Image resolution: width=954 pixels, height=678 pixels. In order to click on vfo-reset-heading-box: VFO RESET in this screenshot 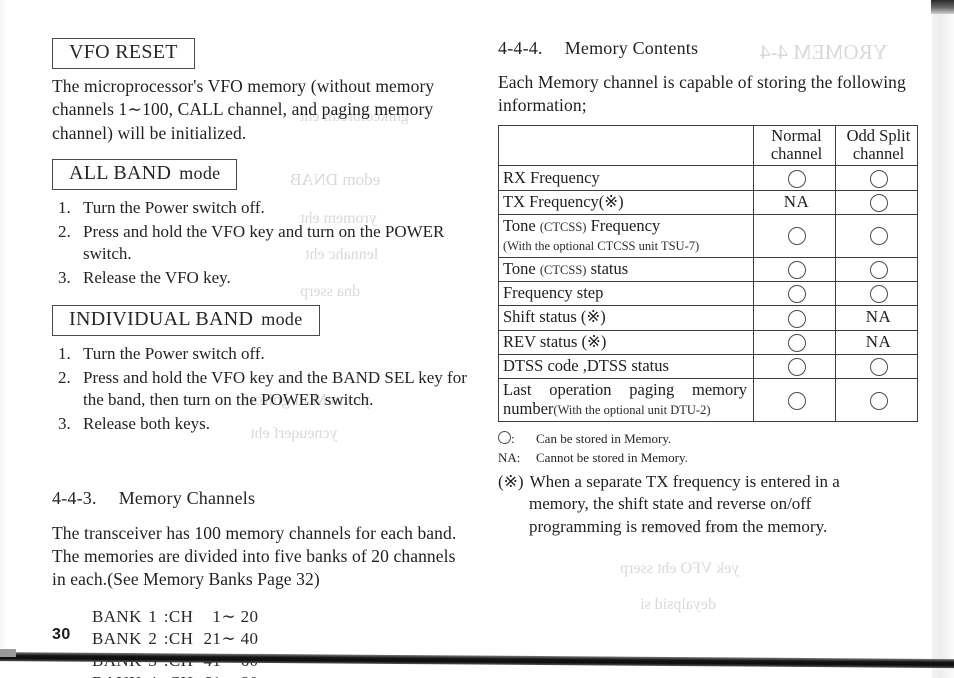, I will do `click(123, 53)`.